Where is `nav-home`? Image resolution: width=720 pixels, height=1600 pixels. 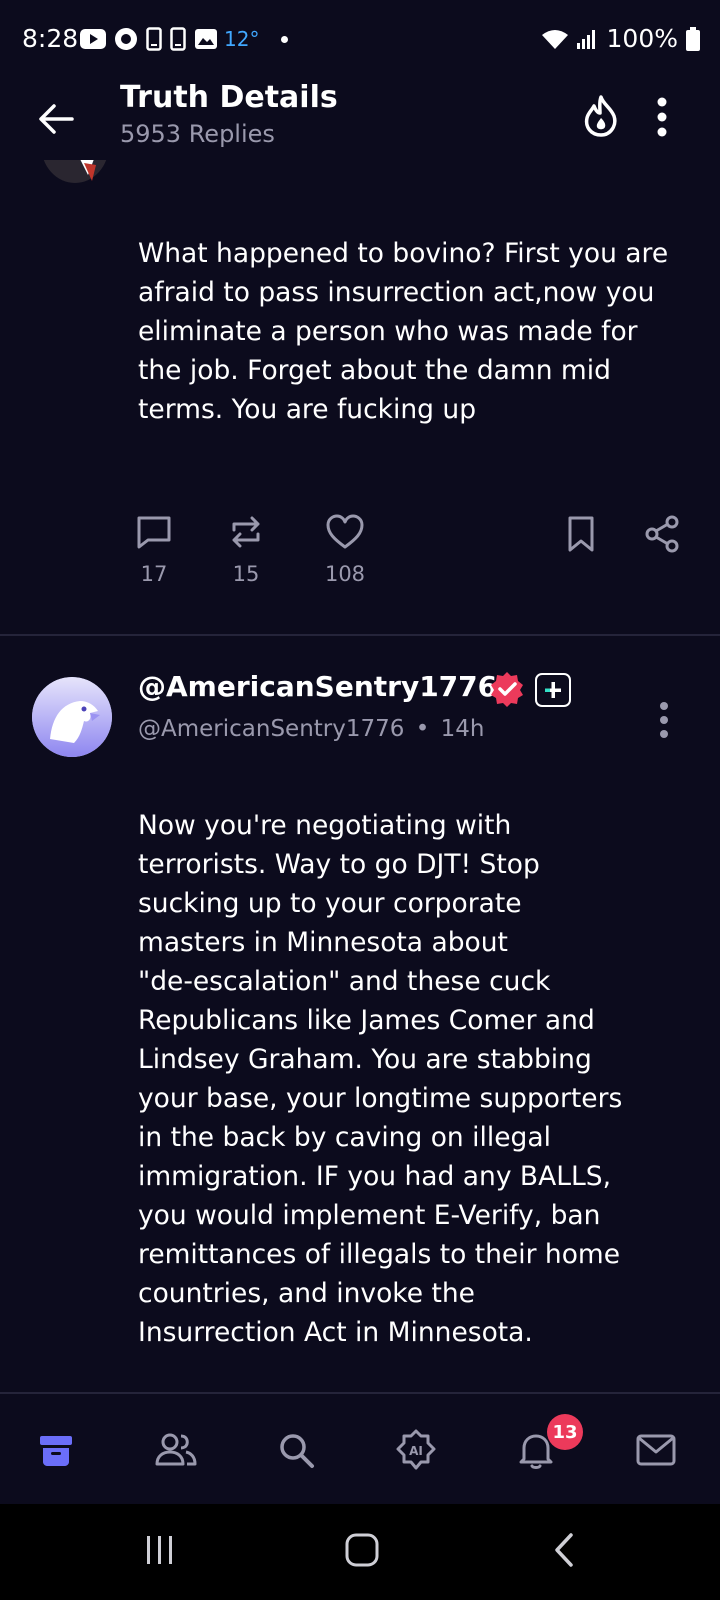 nav-home is located at coordinates (56, 1450).